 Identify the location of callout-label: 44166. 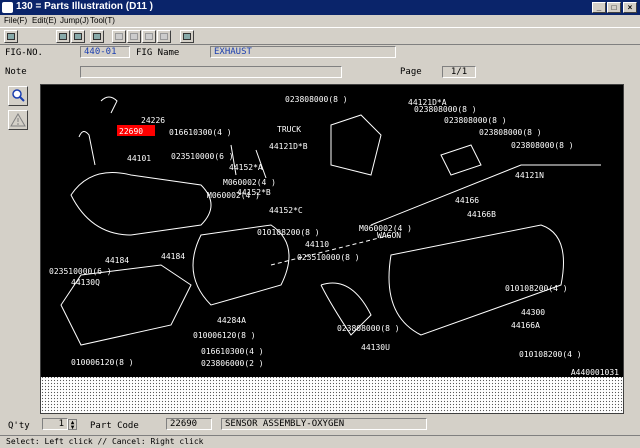
(467, 200).